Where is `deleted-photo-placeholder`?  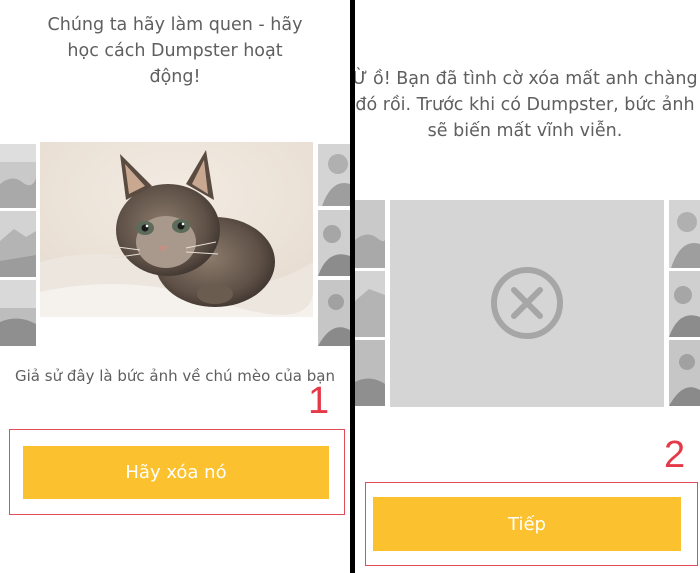
deleted-photo-placeholder is located at coordinates (527, 303).